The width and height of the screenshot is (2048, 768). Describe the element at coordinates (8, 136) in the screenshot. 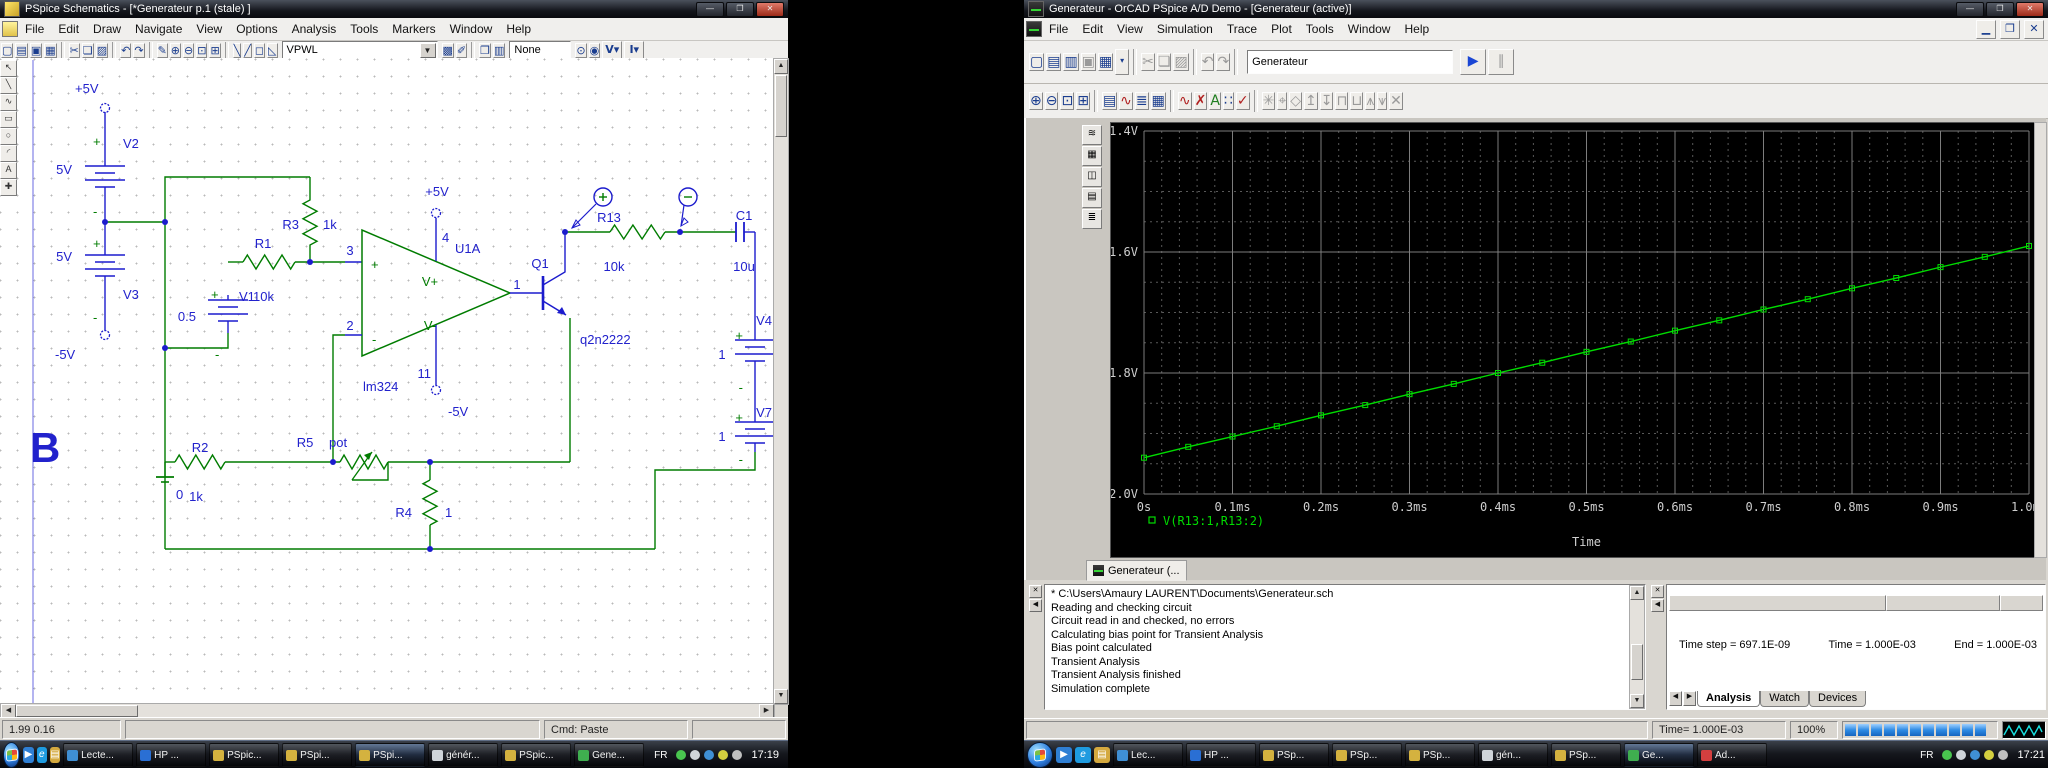

I see `draw-circle-icon: ○` at that location.